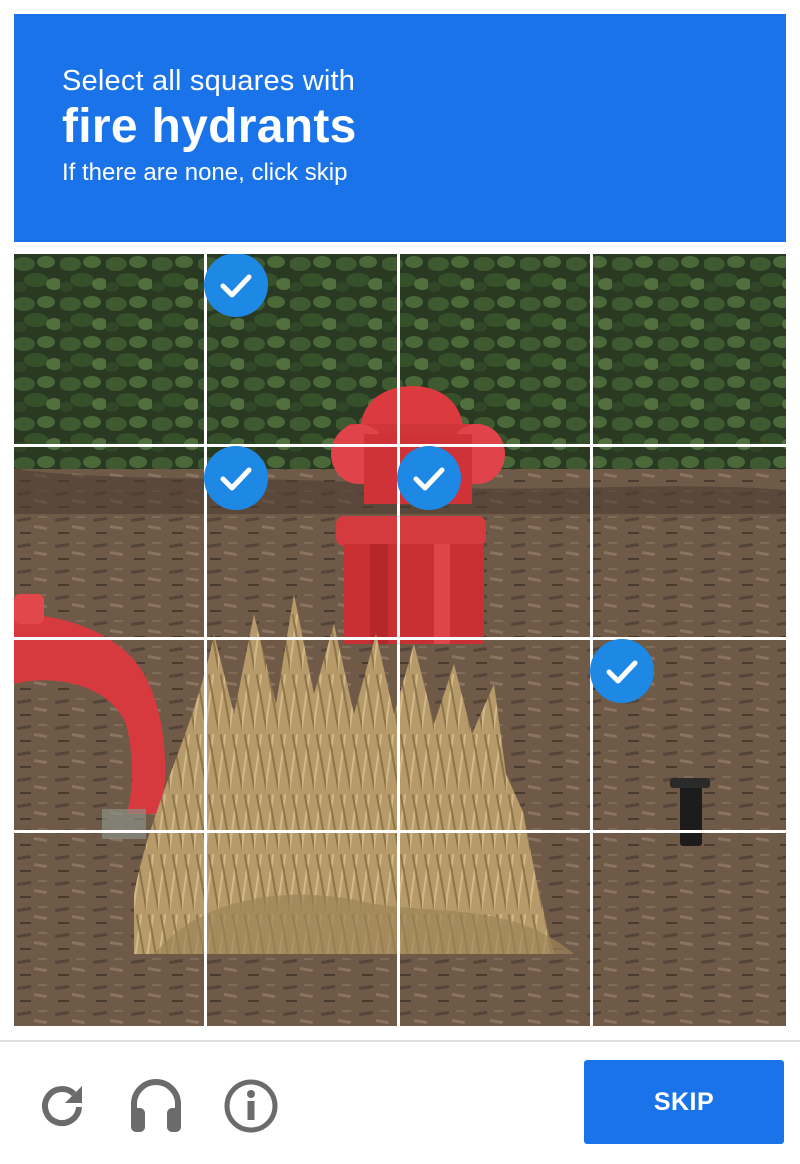 The image size is (800, 1164). I want to click on info-icon, so click(251, 1106).